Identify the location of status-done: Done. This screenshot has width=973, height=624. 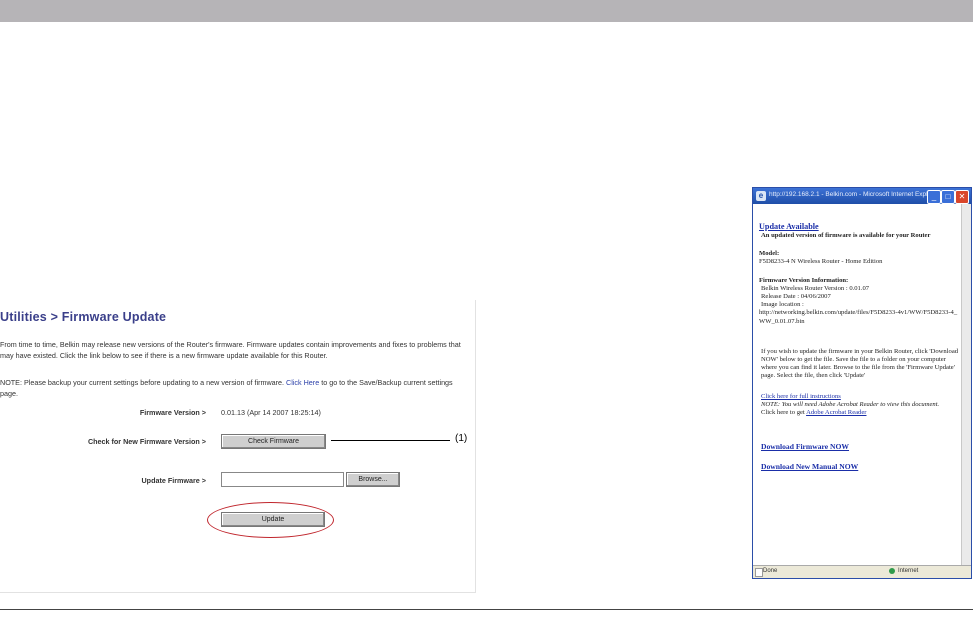
(770, 571).